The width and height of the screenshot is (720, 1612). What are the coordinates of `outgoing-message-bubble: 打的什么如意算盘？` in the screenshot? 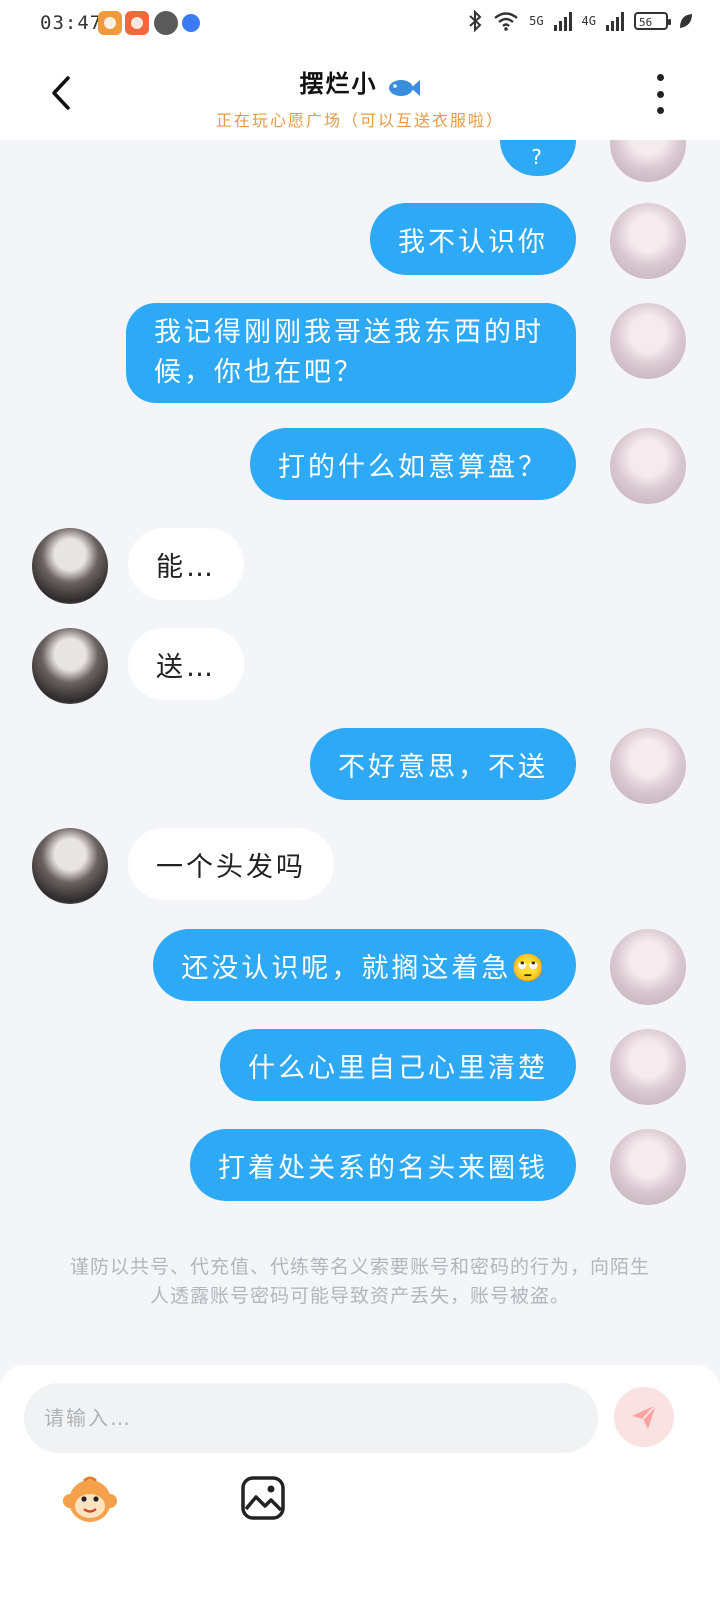 It's located at (413, 464).